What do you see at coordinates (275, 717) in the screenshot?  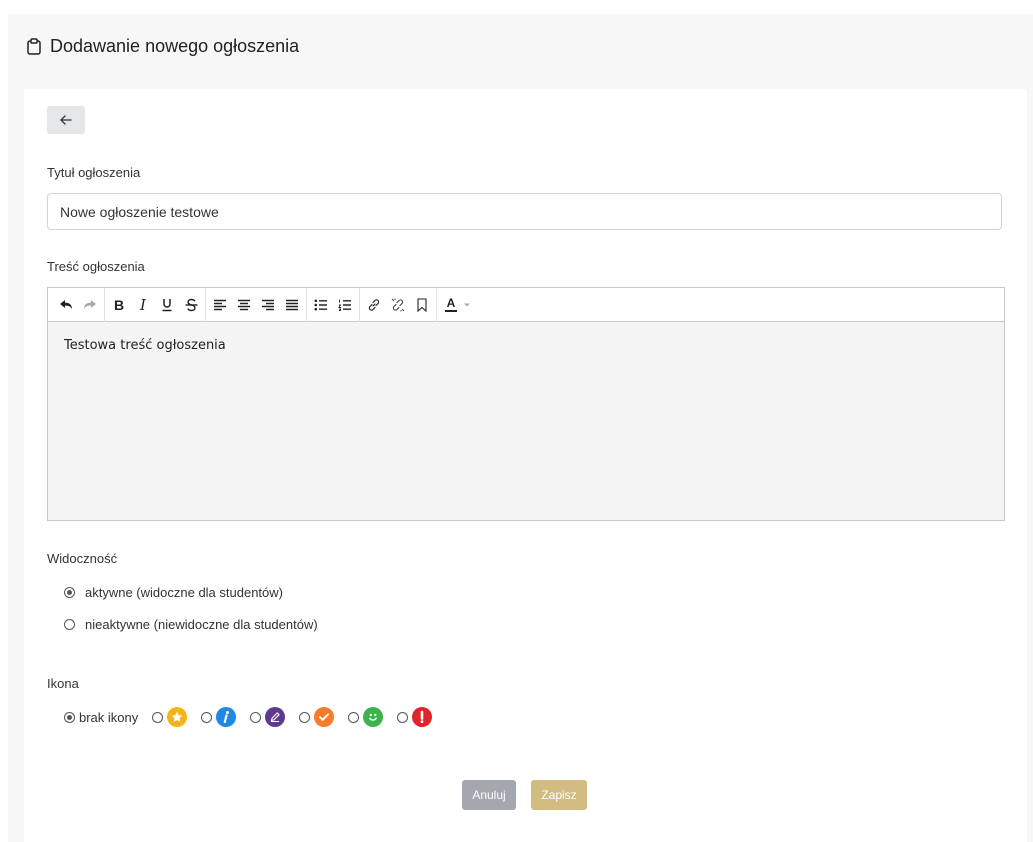 I see `pencil-icon` at bounding box center [275, 717].